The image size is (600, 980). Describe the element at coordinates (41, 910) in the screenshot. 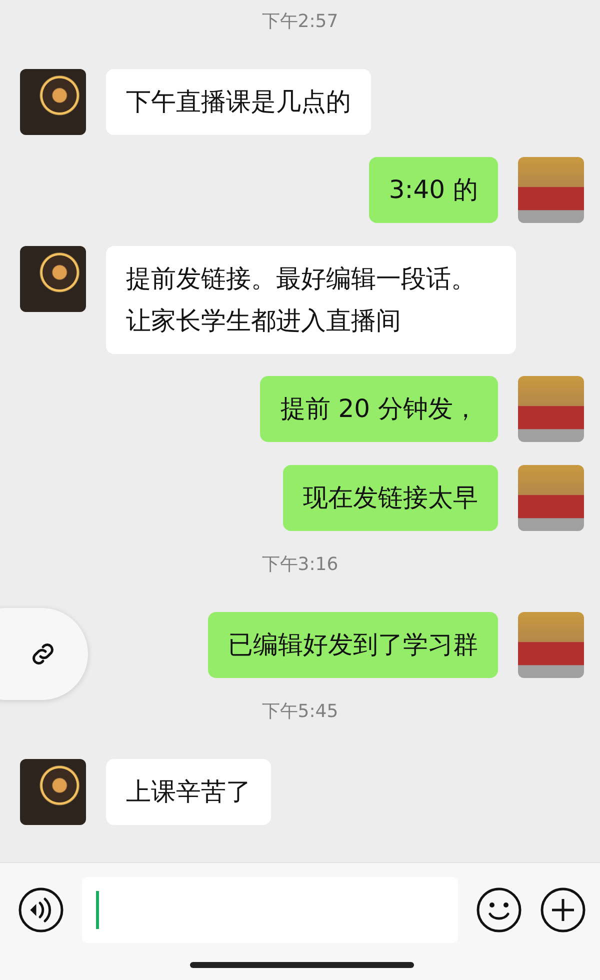

I see `voice-icon` at that location.